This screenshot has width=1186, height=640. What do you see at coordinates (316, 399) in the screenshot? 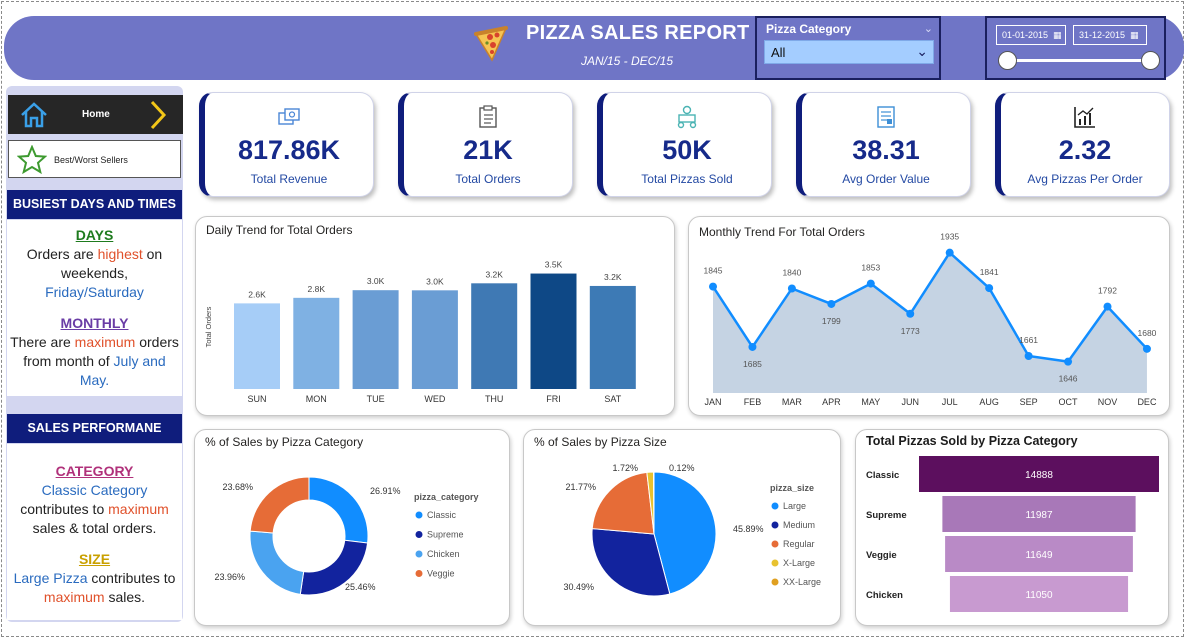
I see `x-tick-label: MON` at bounding box center [316, 399].